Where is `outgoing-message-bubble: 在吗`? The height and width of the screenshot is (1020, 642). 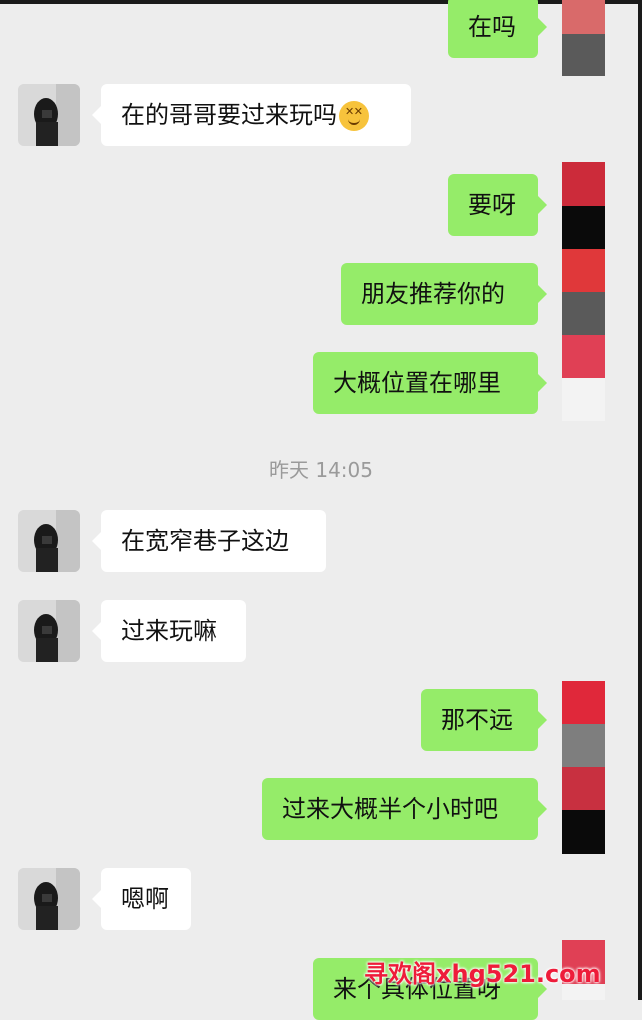
outgoing-message-bubble: 在吗 is located at coordinates (497, 29).